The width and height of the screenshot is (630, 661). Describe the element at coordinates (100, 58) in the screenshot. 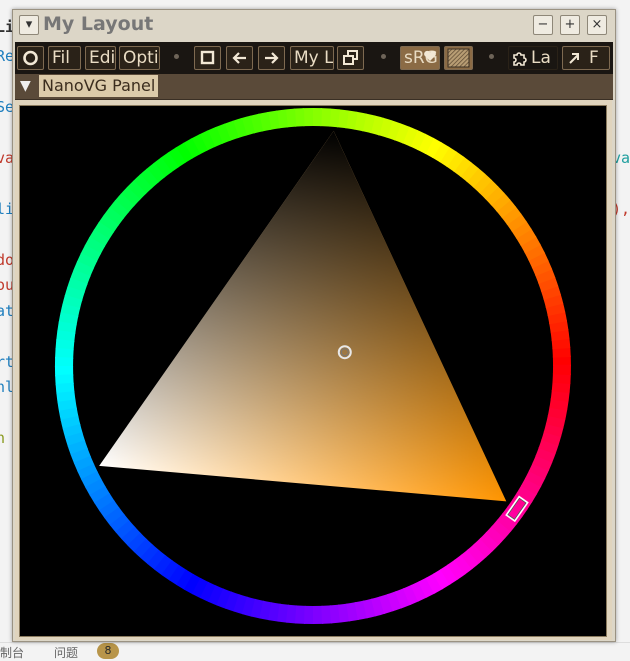

I see `edit-menu: Edi` at that location.